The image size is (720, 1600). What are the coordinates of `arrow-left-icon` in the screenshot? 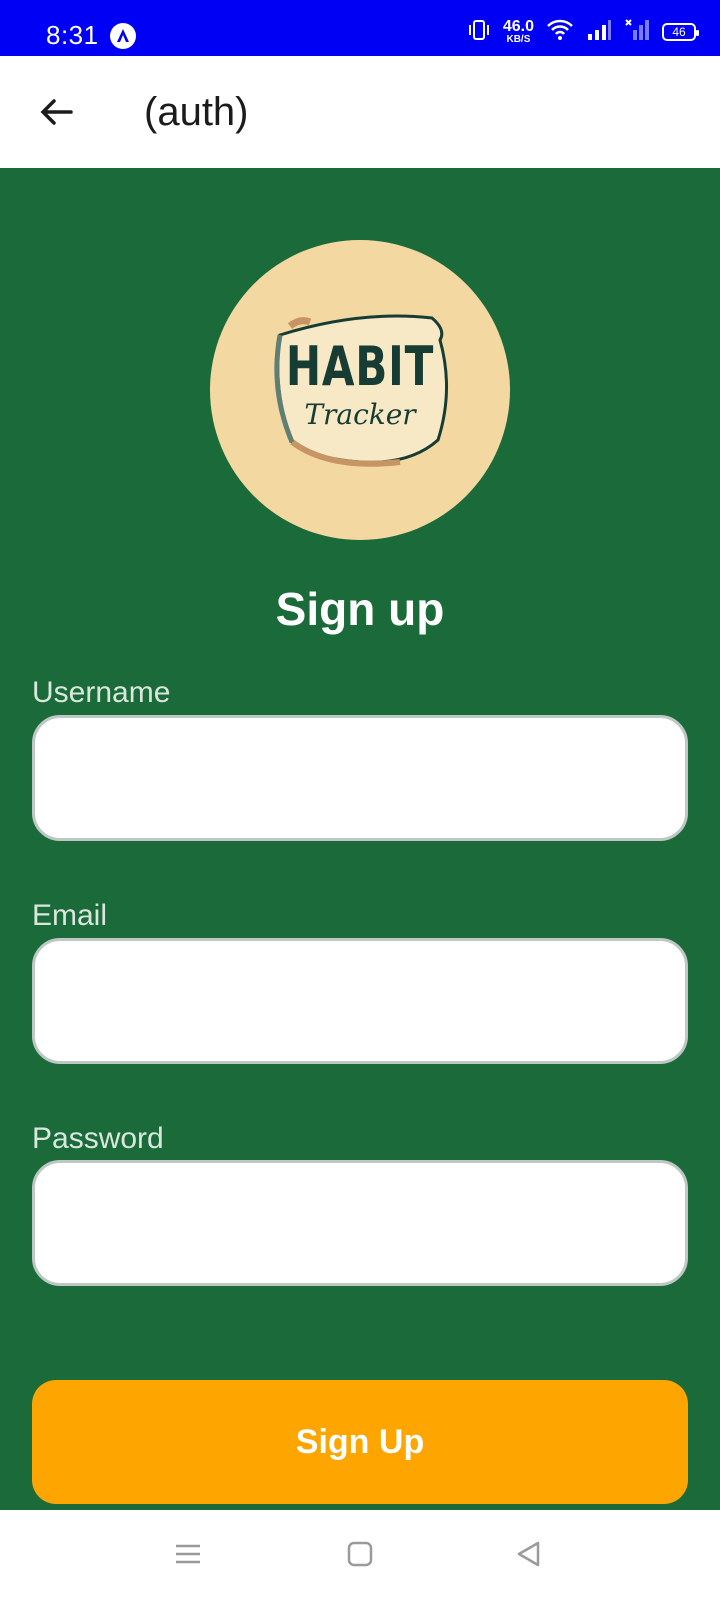 It's located at (56, 112).